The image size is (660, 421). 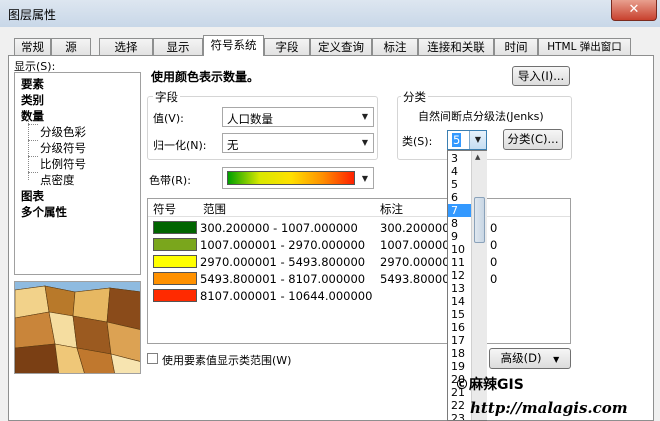 I want to click on normalization-label: 归一化(N):, so click(x=180, y=145).